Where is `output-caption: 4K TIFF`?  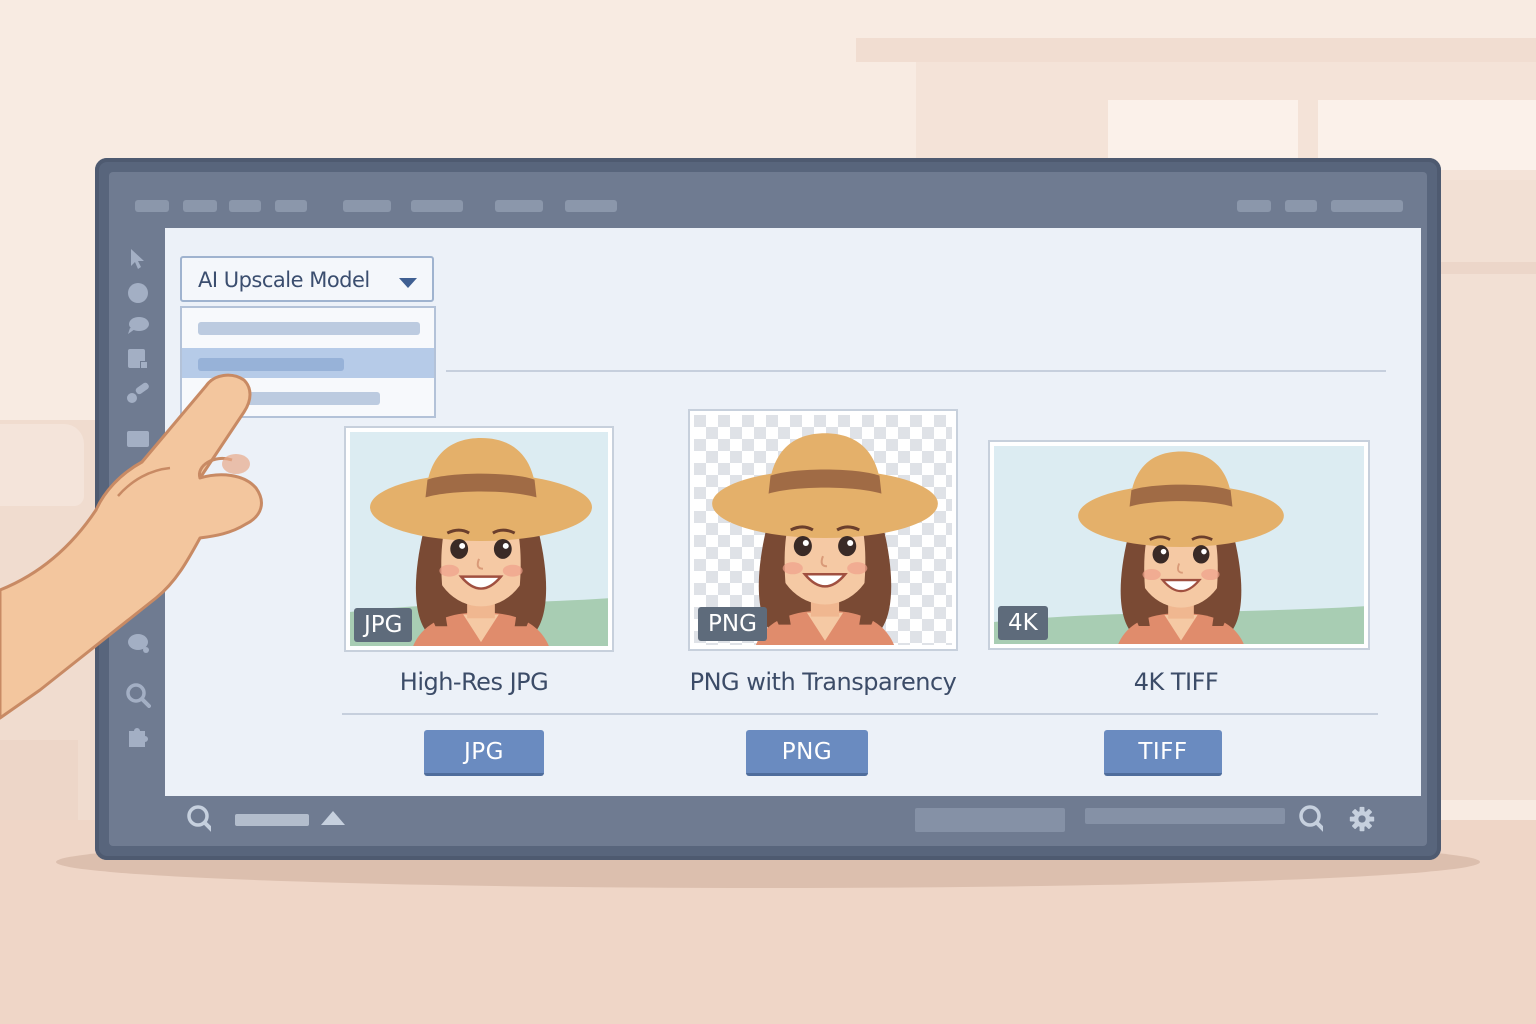
output-caption: 4K TIFF is located at coordinates (1176, 682).